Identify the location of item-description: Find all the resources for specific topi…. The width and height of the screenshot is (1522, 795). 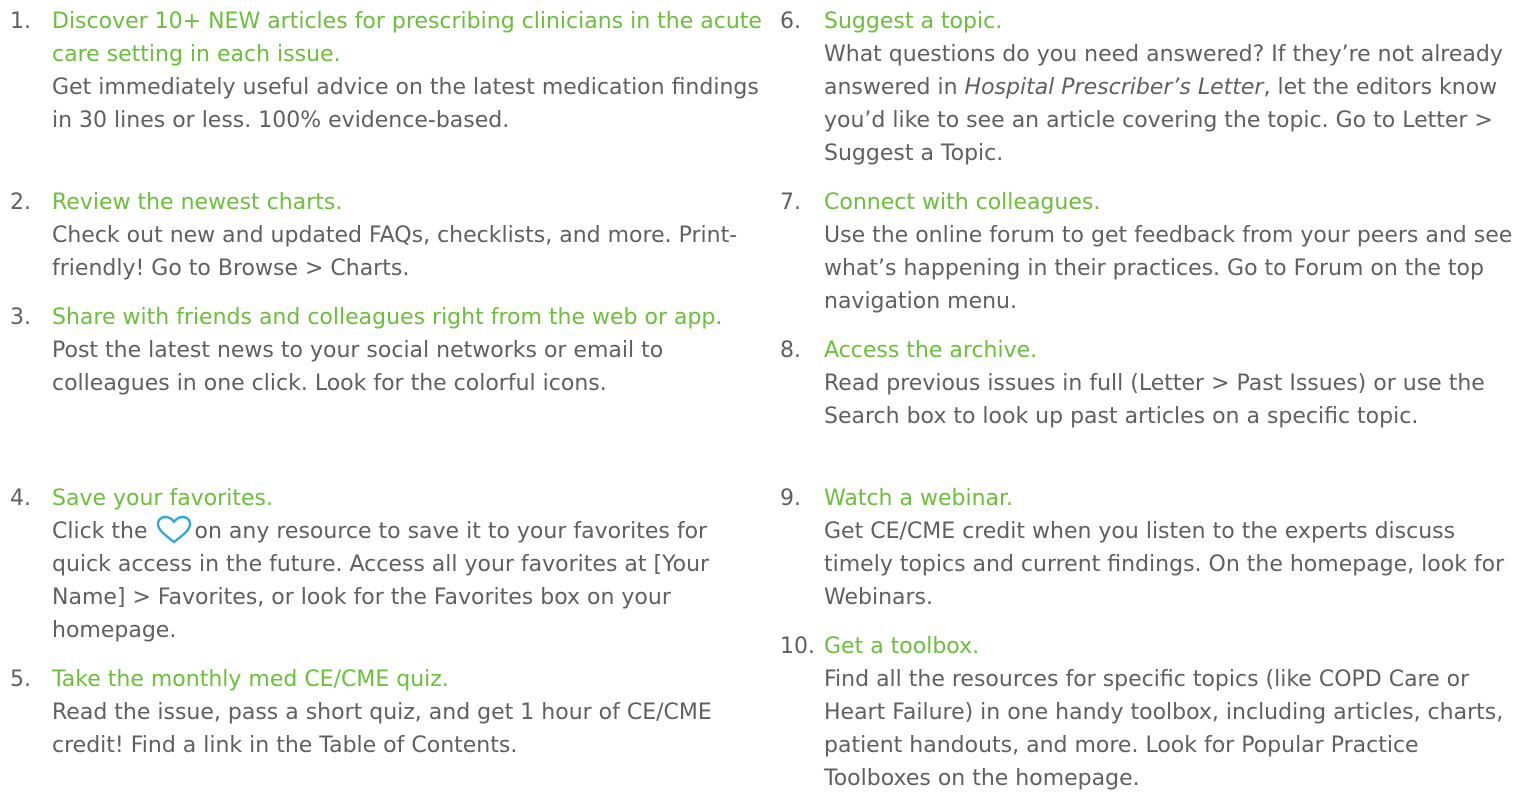
(1164, 729).